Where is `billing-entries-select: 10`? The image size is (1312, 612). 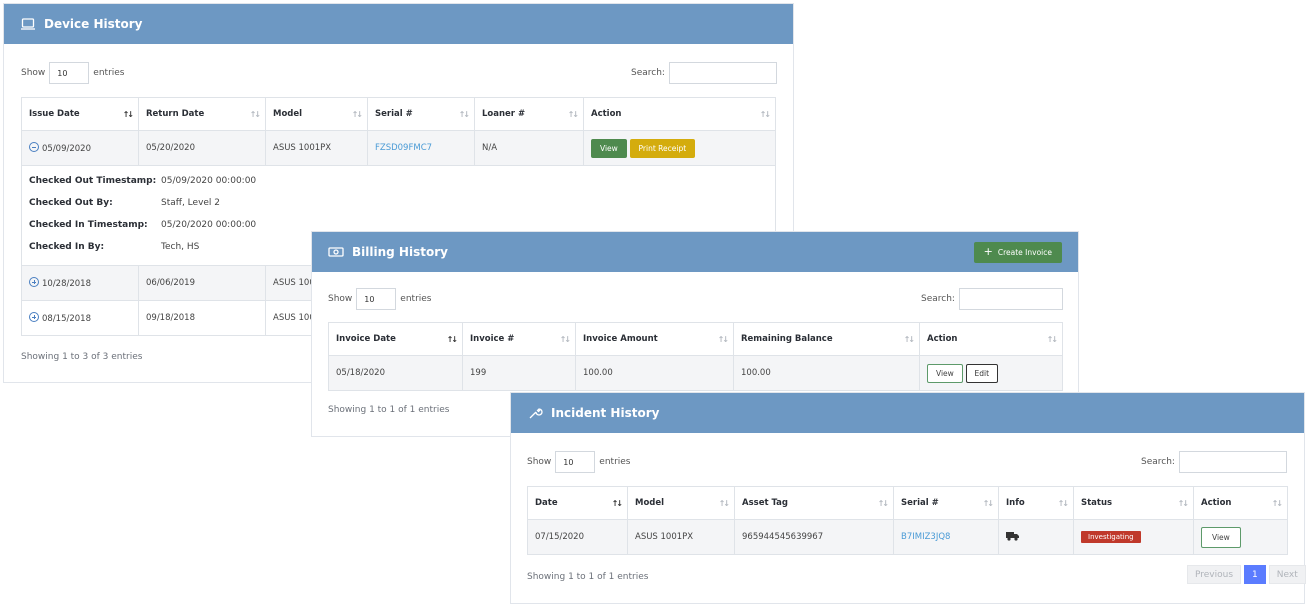
billing-entries-select: 10 is located at coordinates (376, 299).